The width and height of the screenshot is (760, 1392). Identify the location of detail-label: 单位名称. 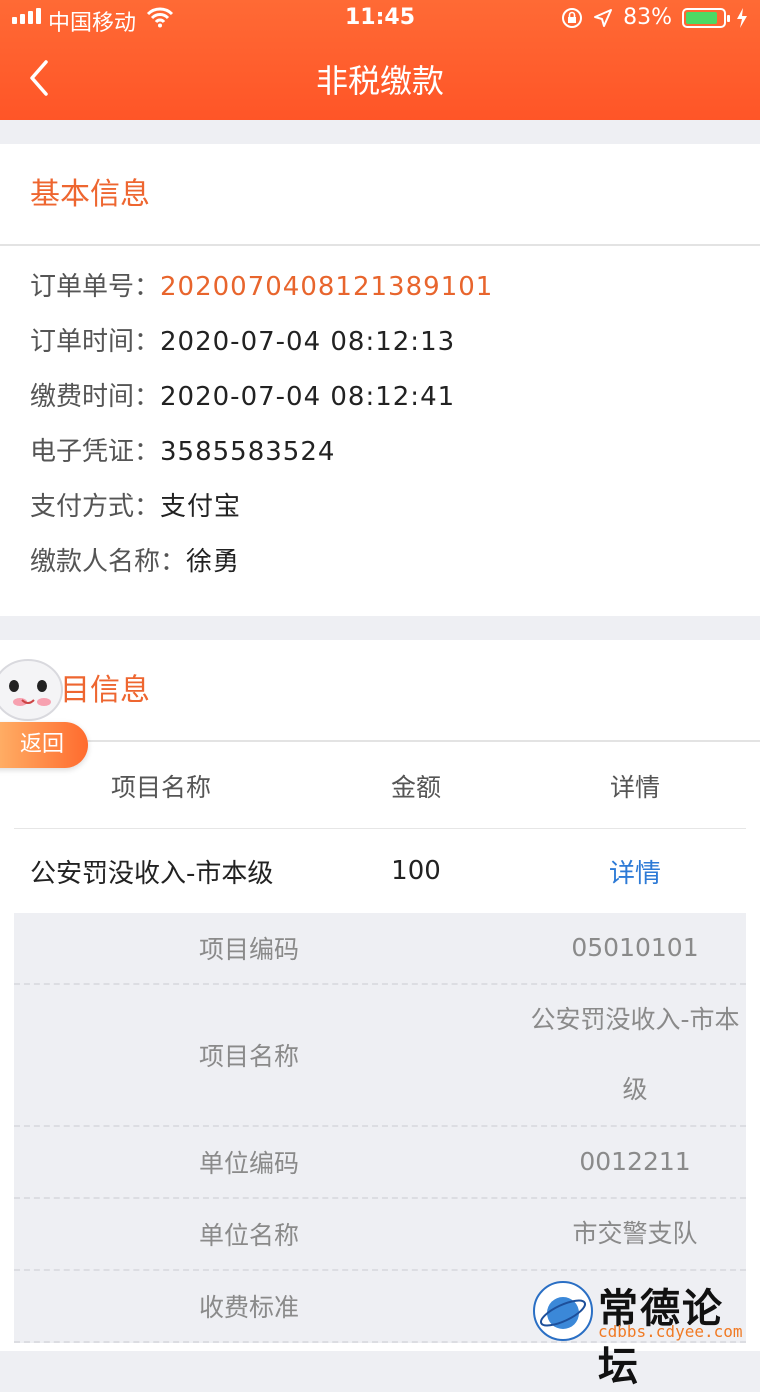
(248, 1235).